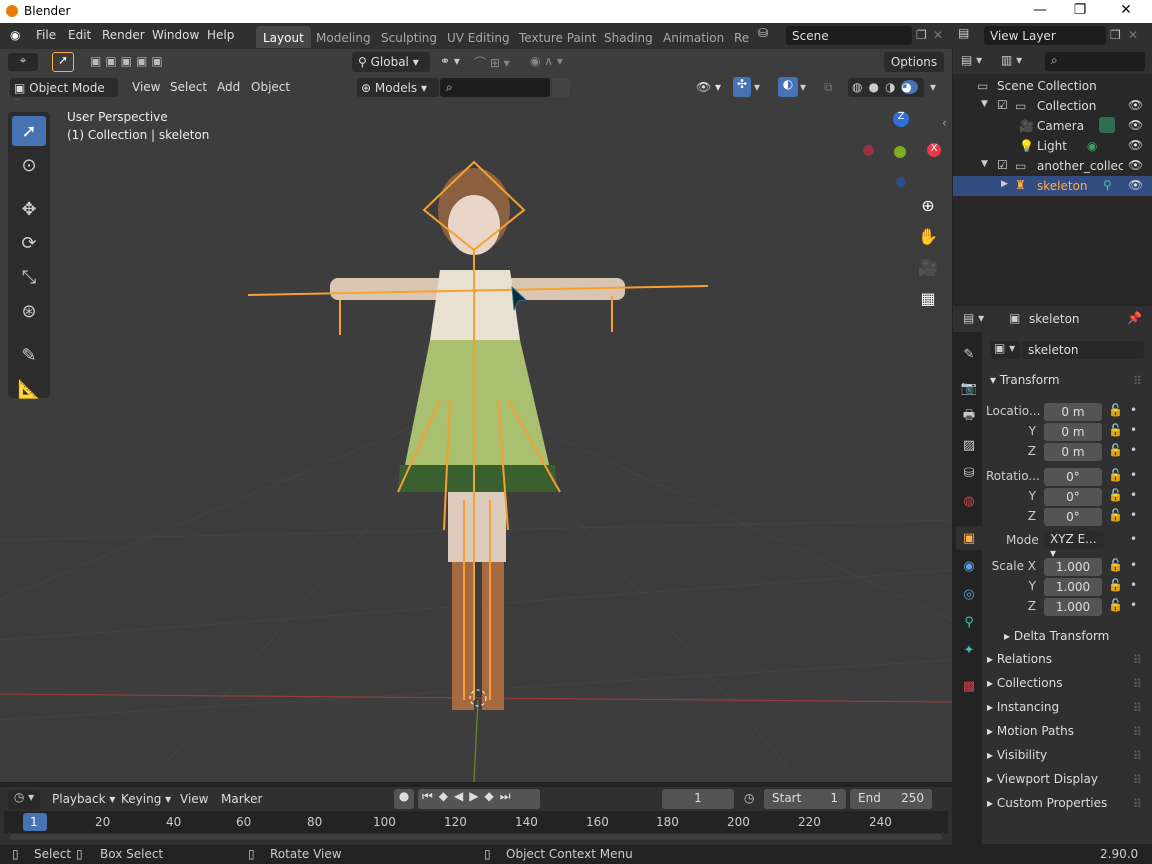  What do you see at coordinates (969, 594) in the screenshot?
I see `physics-tab-icon: ◎` at bounding box center [969, 594].